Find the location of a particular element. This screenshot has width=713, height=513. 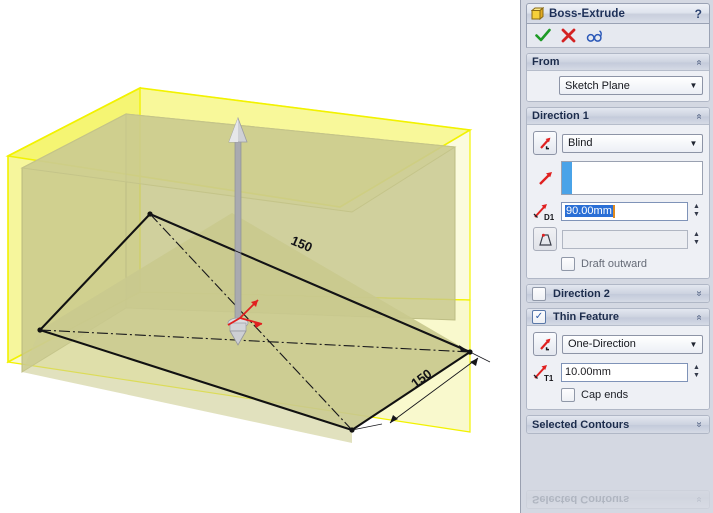

property-manager-titlebar: Boss-Extrude ? is located at coordinates (618, 13).